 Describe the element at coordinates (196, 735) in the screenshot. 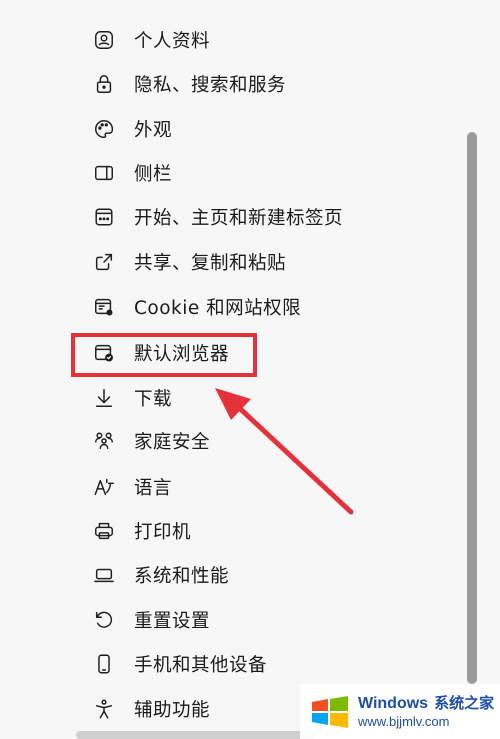

I see `horizontal-scrollbar-thumb` at that location.